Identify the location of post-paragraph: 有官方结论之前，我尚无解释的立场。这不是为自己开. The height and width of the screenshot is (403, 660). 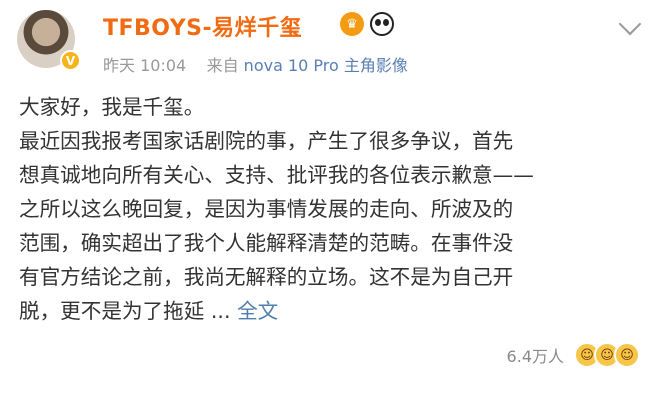
(266, 277).